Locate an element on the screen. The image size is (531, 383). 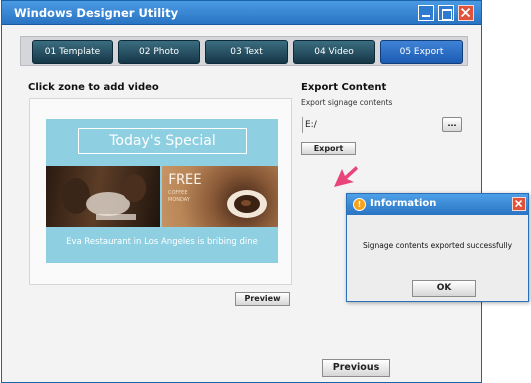
arrow-icon is located at coordinates (346, 176).